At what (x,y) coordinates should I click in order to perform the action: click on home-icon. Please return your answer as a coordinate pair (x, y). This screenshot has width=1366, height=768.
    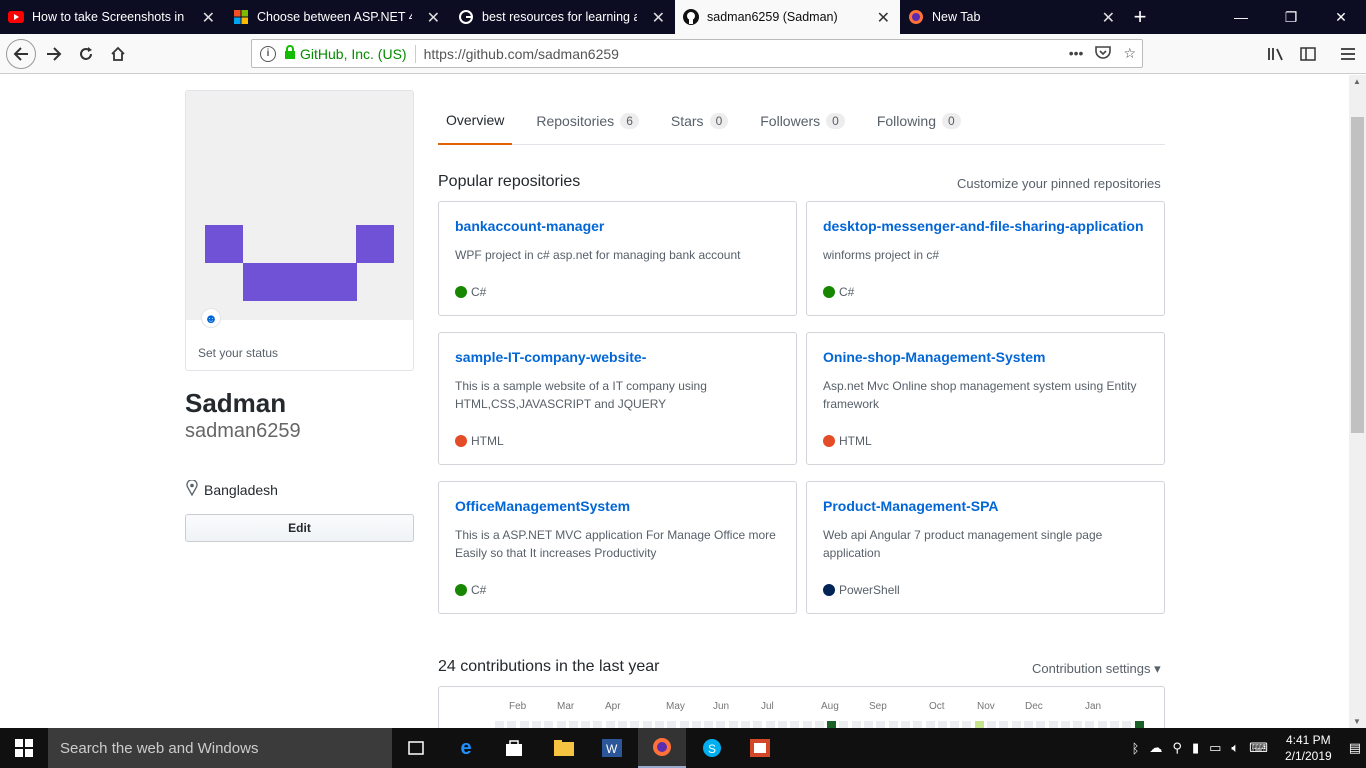
    Looking at the image, I should click on (118, 54).